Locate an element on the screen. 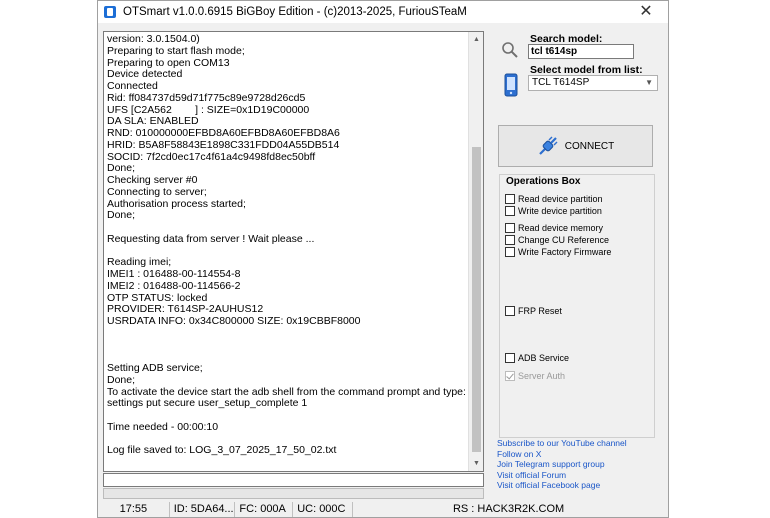  operation-option: FRP Reset is located at coordinates (533, 311).